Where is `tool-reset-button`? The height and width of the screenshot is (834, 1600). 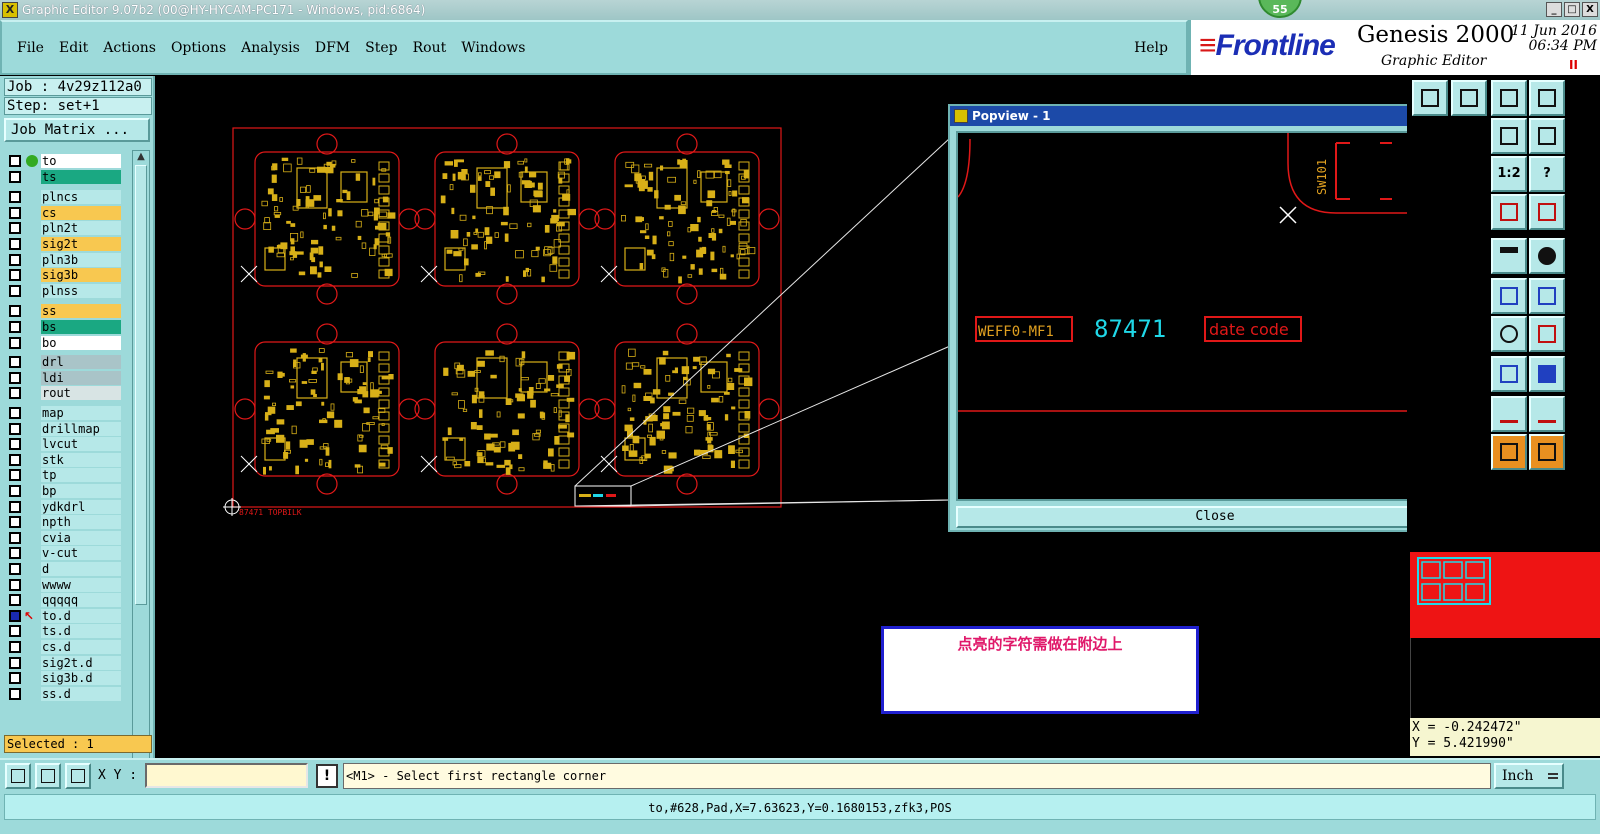 tool-reset-button is located at coordinates (1509, 136).